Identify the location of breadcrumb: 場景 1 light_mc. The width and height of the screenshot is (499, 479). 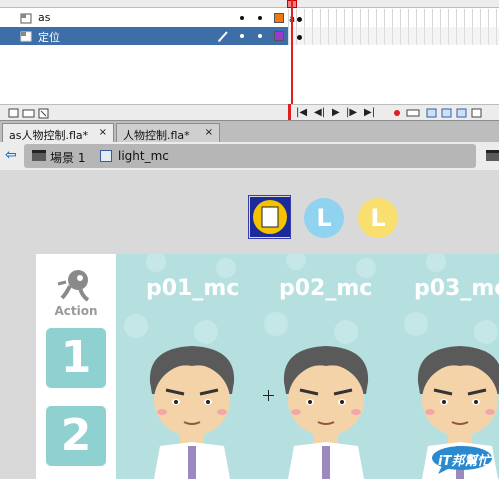
(250, 156).